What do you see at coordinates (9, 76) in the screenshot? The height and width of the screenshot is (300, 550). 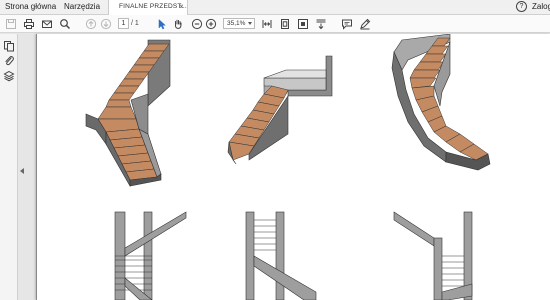 I see `layers-icon` at bounding box center [9, 76].